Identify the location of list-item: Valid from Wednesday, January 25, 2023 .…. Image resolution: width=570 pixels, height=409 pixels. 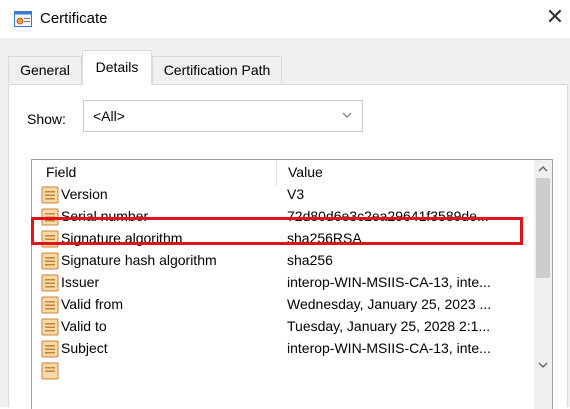
(282, 304).